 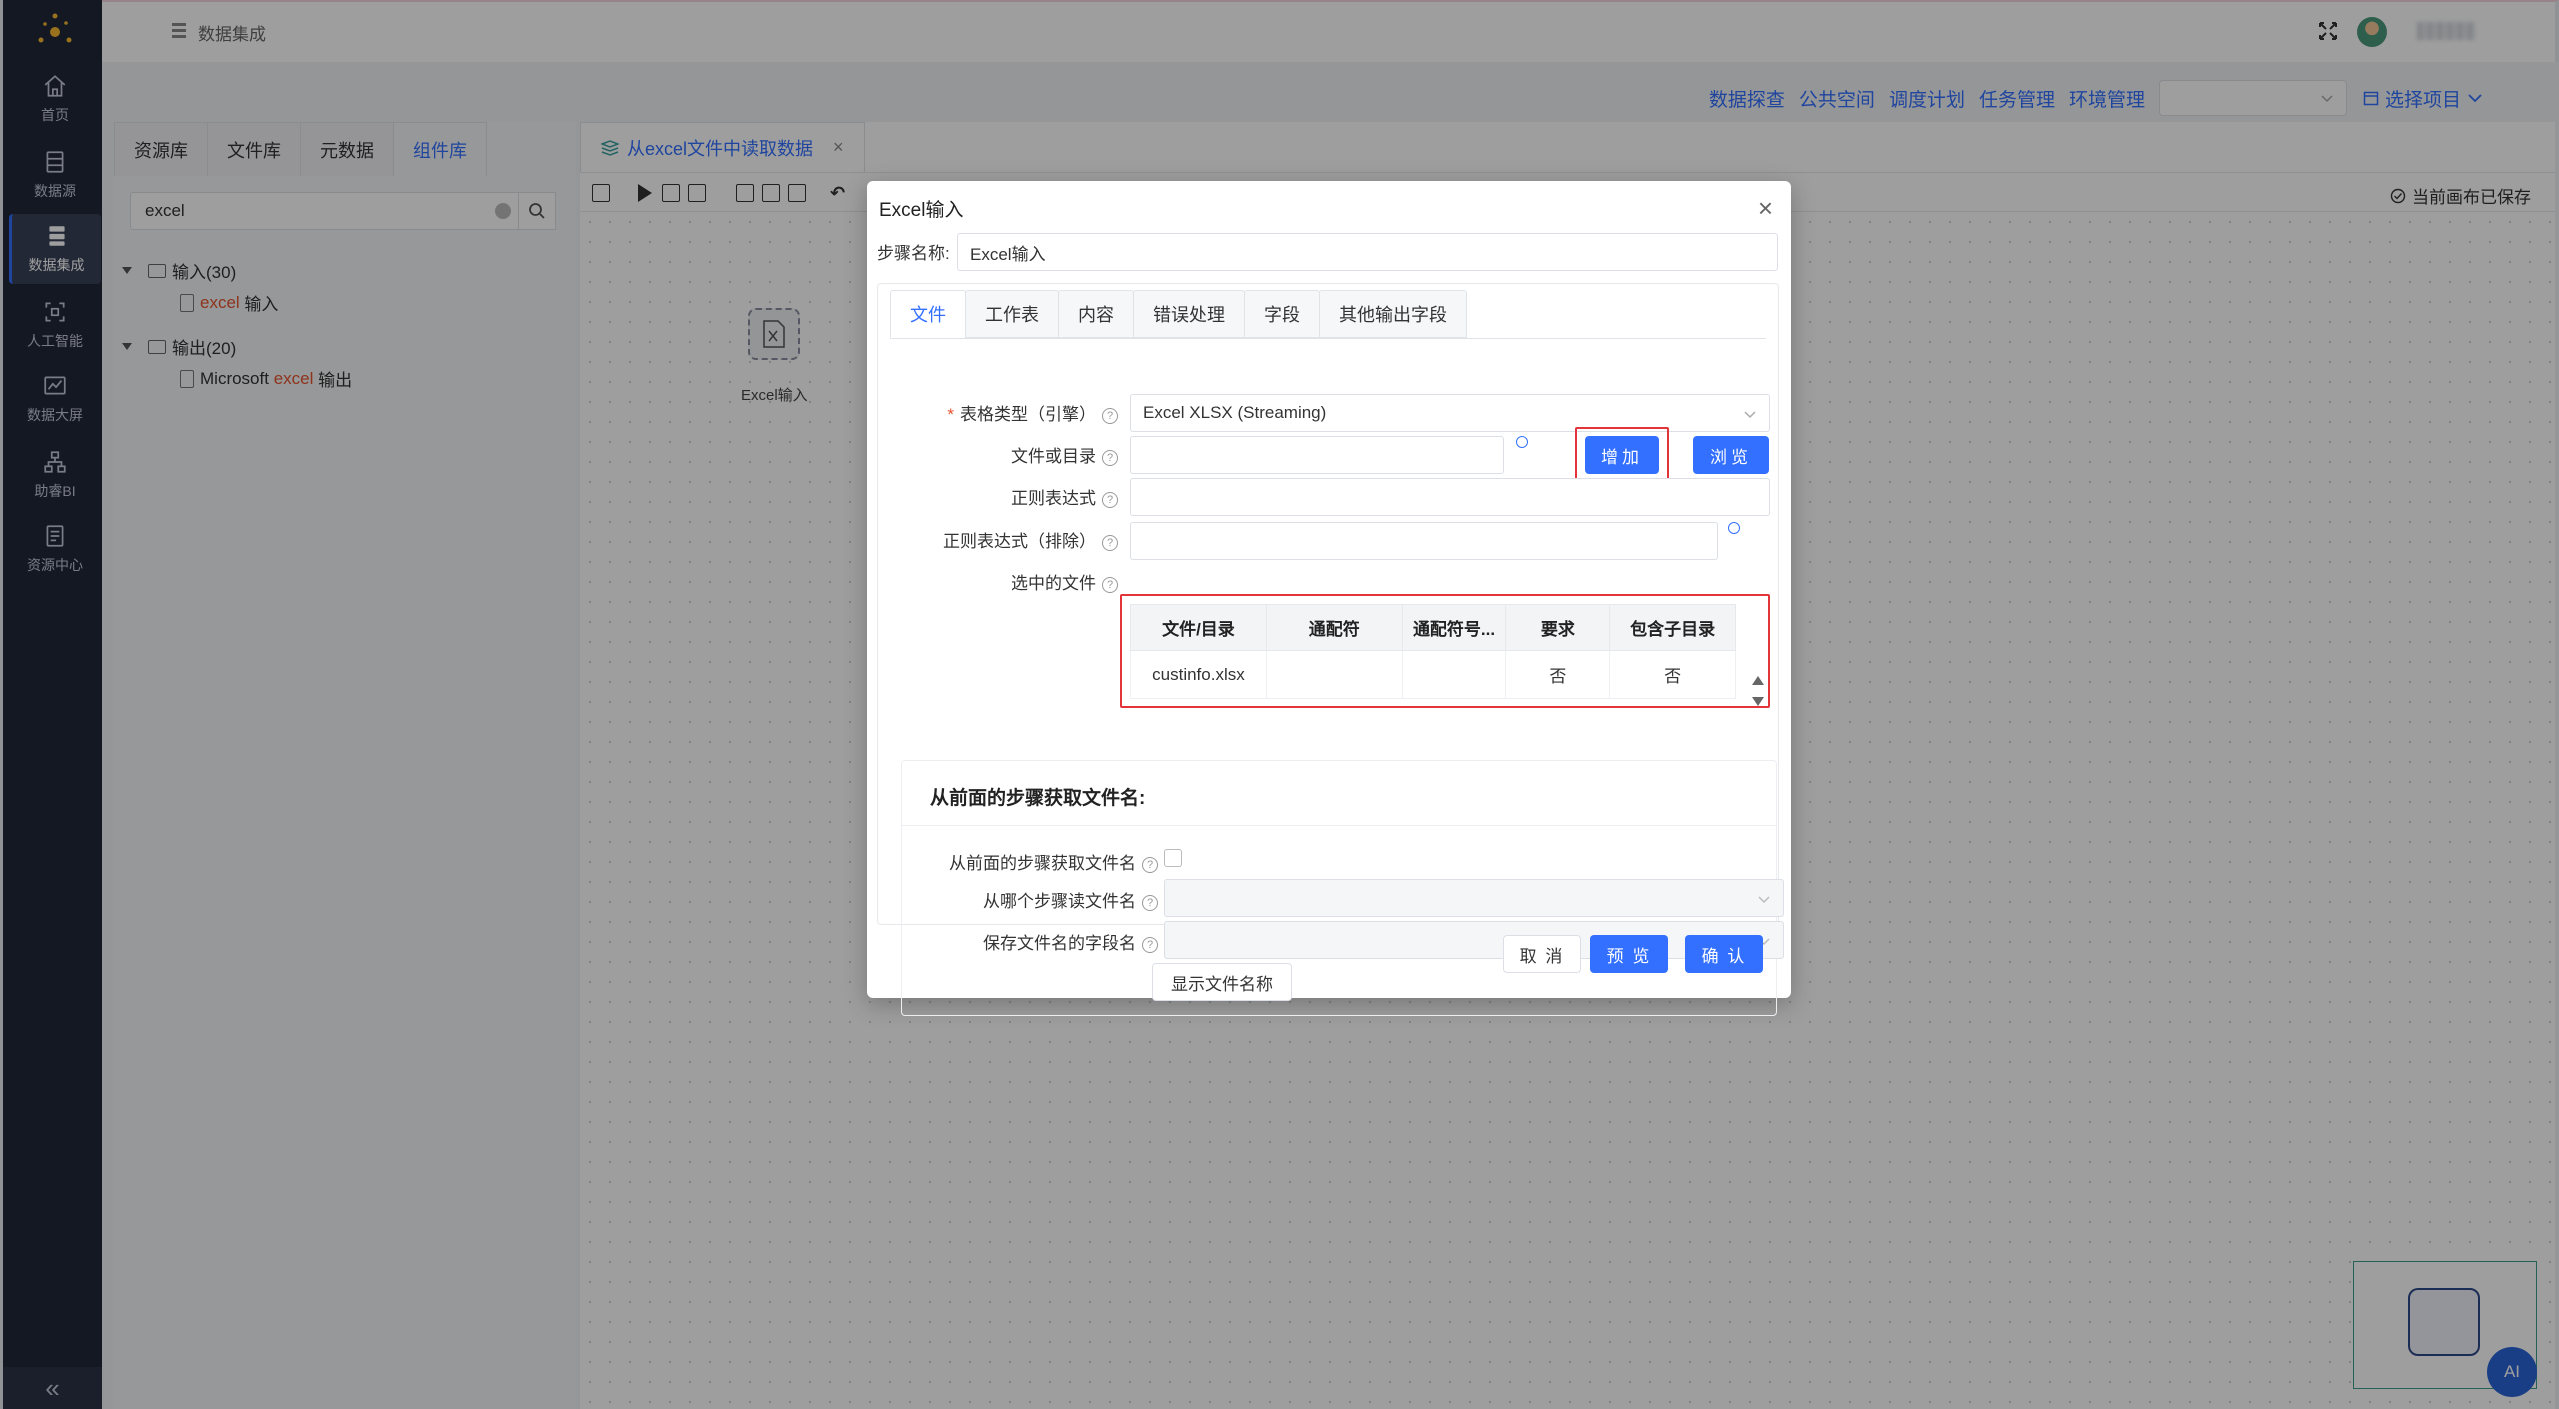 I want to click on tab-fields: 字段, so click(x=1282, y=314).